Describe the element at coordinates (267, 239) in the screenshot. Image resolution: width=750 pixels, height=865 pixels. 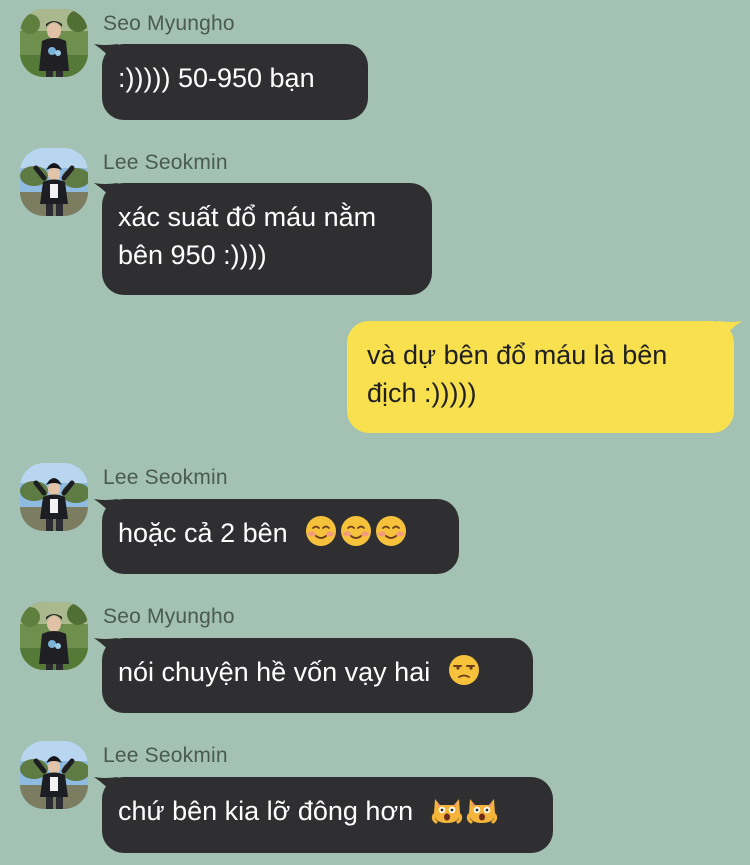
I see `message-bubble: xác suất đổ máu nằm bên 950 :))))` at that location.